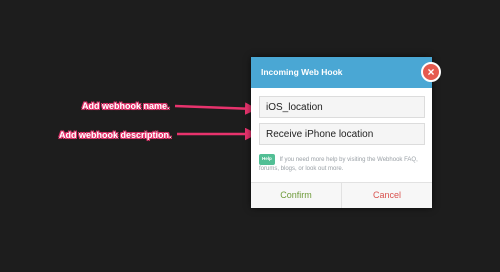  What do you see at coordinates (342, 134) in the screenshot?
I see `webhook-description-input` at bounding box center [342, 134].